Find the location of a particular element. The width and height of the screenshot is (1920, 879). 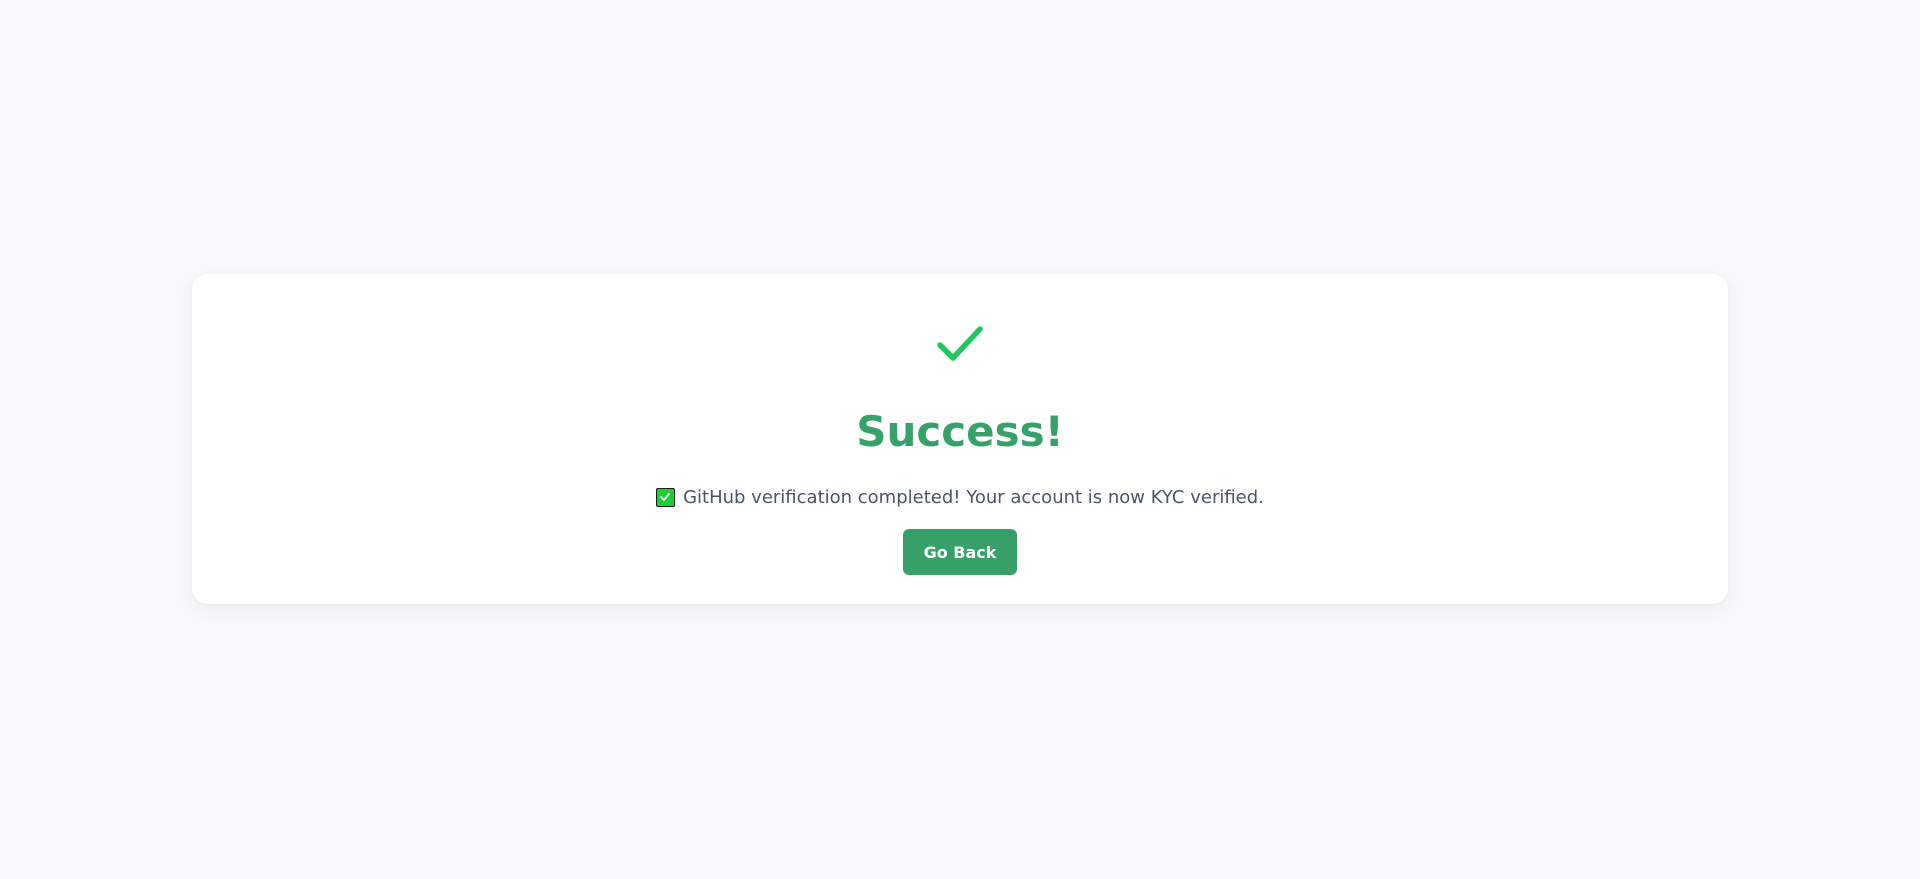

checkmark-icon is located at coordinates (960, 343).